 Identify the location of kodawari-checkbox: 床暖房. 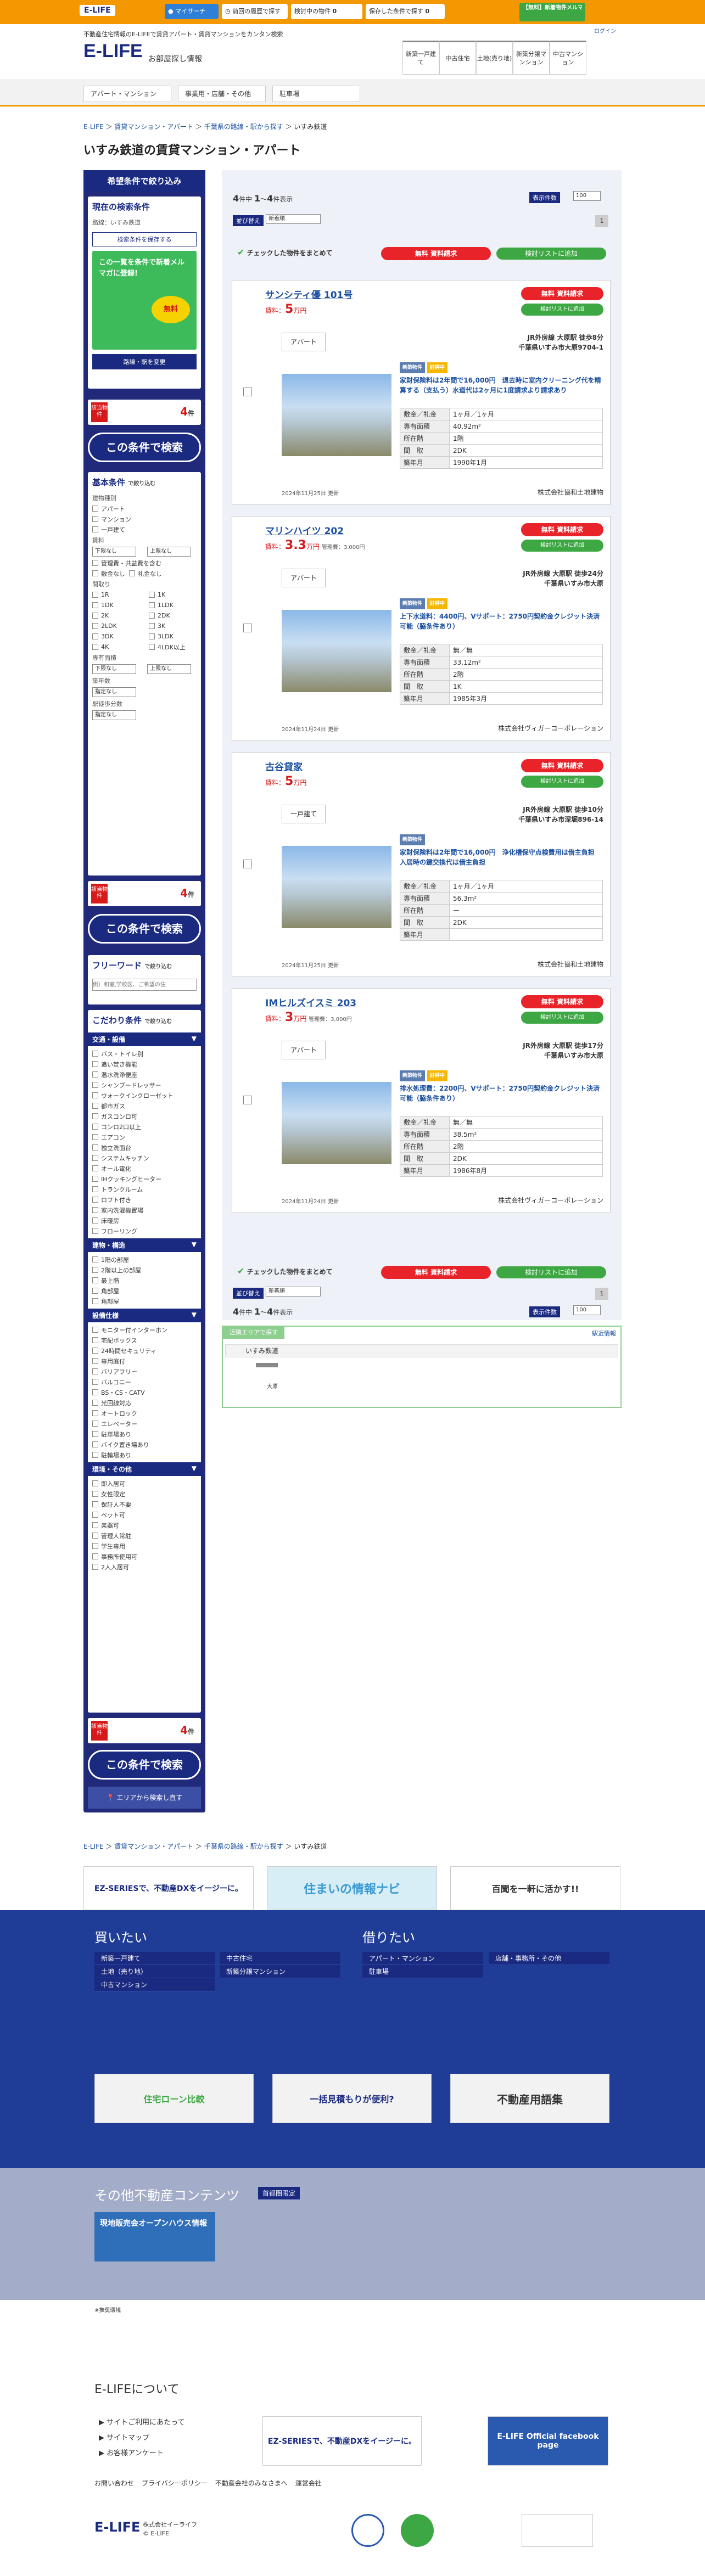
(144, 1220).